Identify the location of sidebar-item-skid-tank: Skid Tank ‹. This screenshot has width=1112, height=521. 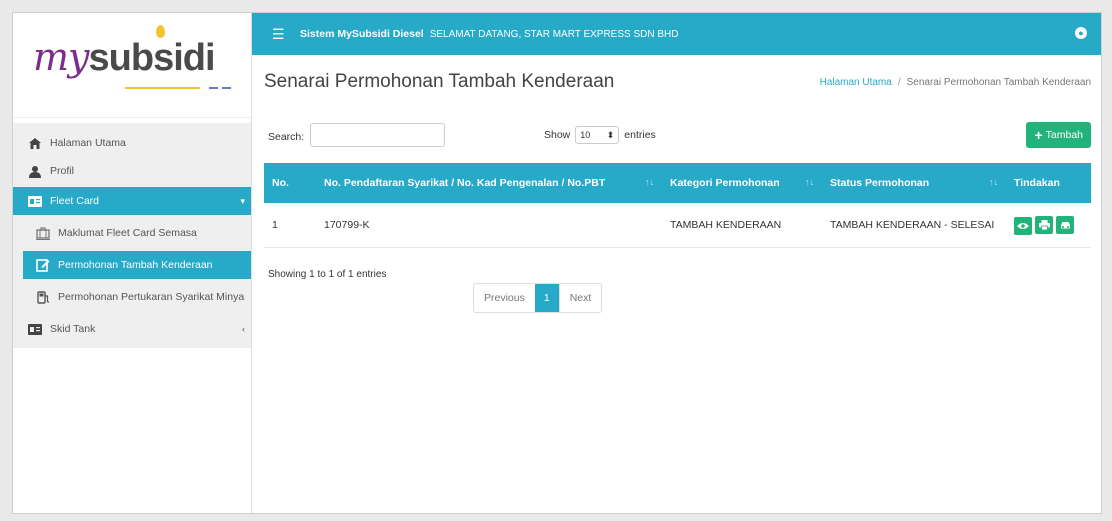
(132, 329).